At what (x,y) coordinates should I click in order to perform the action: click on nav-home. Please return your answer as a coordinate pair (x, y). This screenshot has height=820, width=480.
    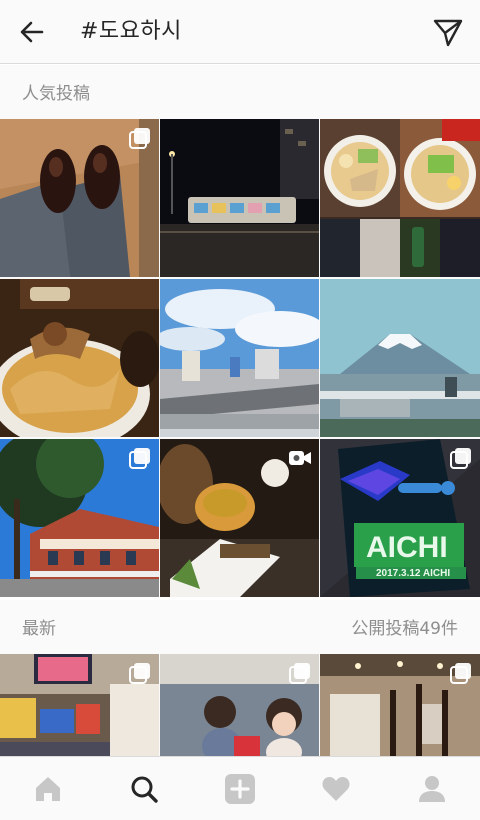
    Looking at the image, I should click on (48, 788).